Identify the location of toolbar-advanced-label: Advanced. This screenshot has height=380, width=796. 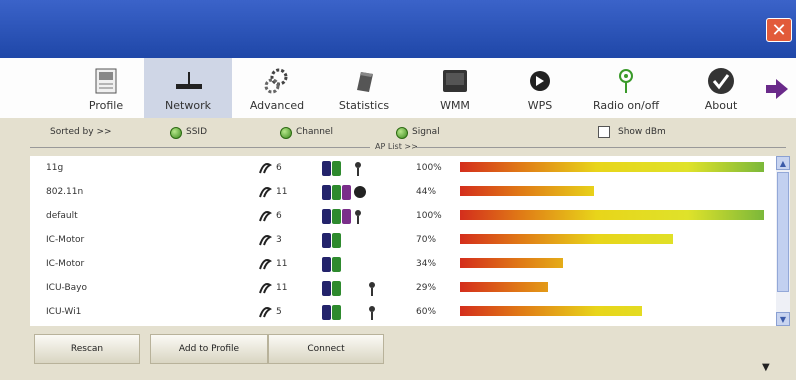
(277, 105).